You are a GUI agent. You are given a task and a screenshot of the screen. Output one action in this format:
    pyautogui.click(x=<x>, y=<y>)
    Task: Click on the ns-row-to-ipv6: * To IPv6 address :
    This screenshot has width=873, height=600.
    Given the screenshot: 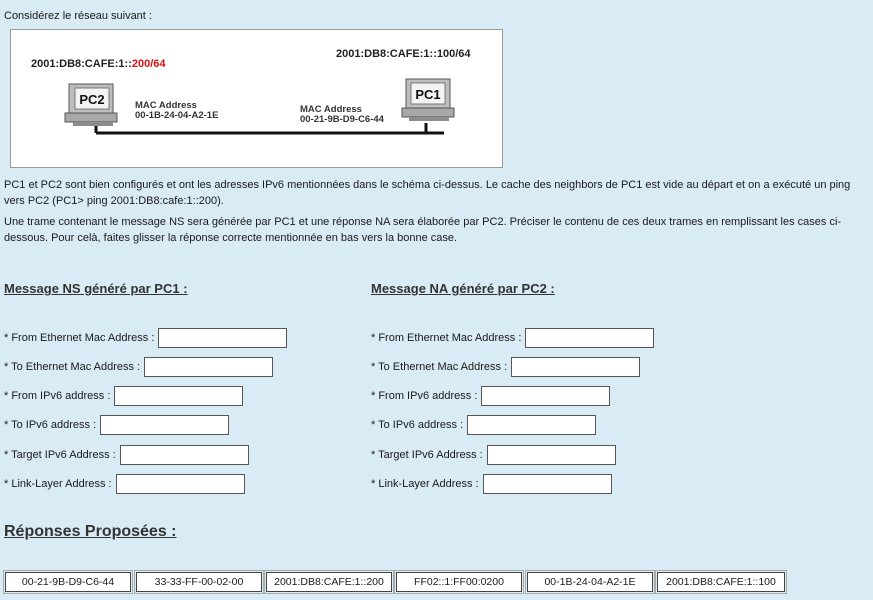 What is the action you would take?
    pyautogui.click(x=117, y=425)
    